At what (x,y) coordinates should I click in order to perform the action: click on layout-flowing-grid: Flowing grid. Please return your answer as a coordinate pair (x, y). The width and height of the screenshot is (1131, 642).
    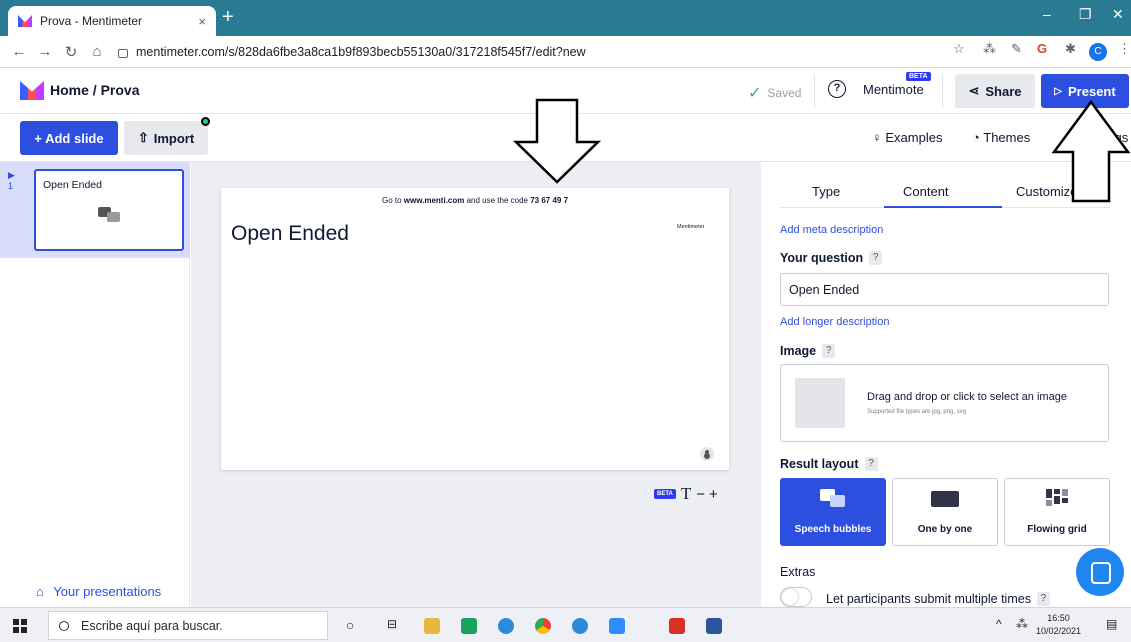
    Looking at the image, I should click on (1057, 512).